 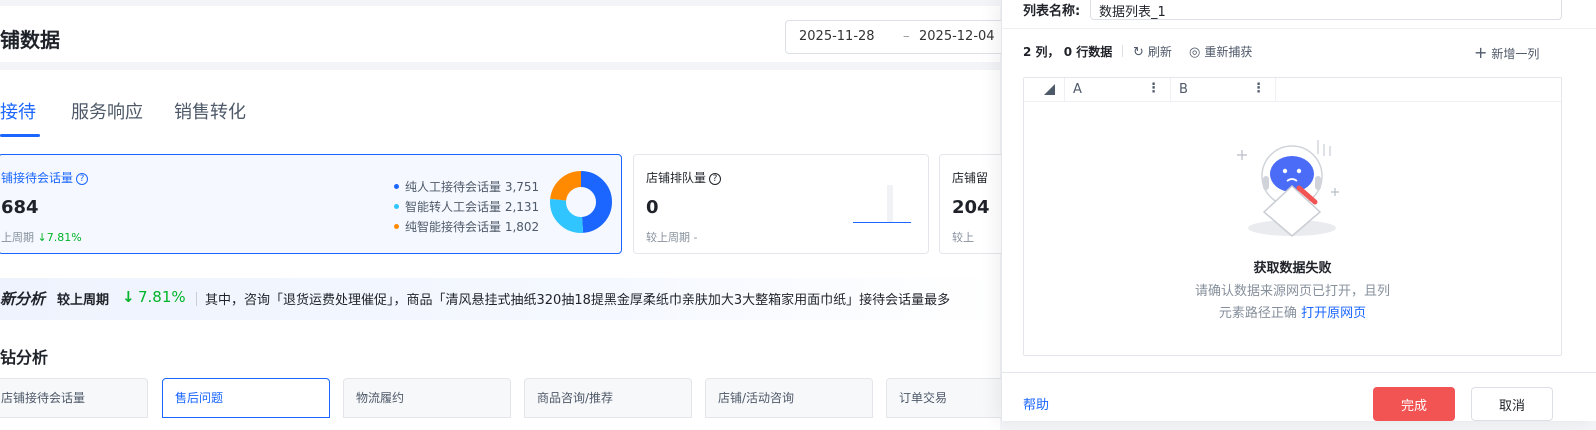 What do you see at coordinates (970, 178) in the screenshot?
I see `metric-third-label: 店铺留` at bounding box center [970, 178].